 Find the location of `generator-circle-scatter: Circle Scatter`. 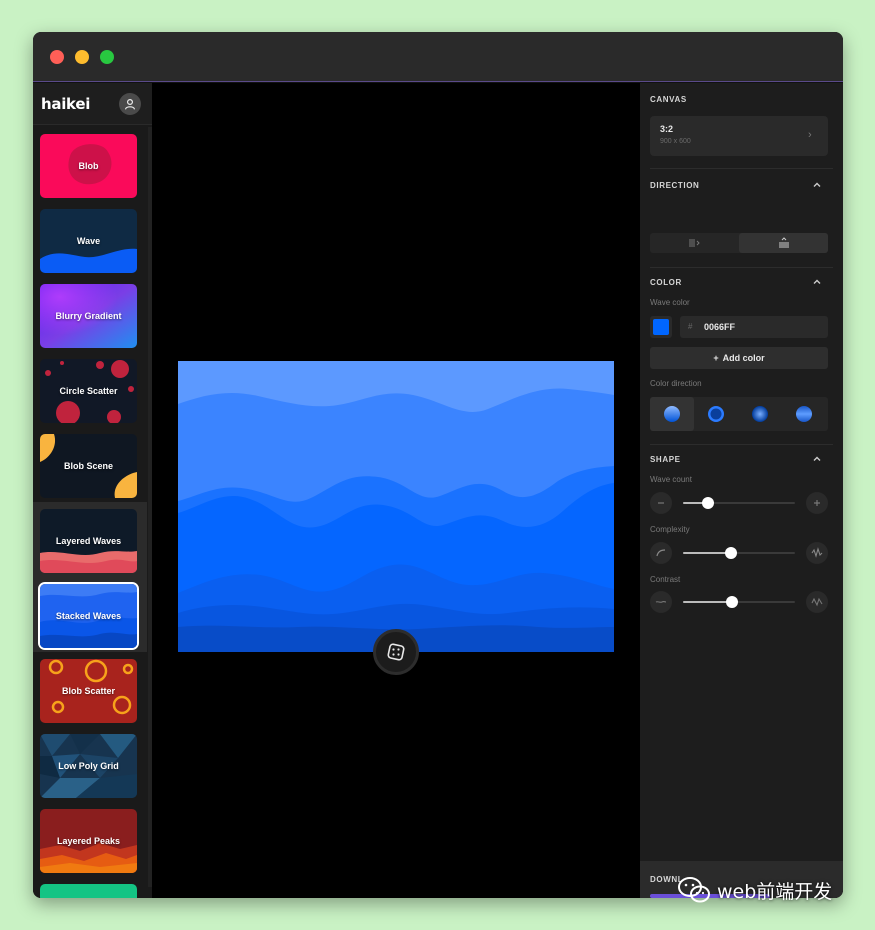

generator-circle-scatter: Circle Scatter is located at coordinates (88, 391).